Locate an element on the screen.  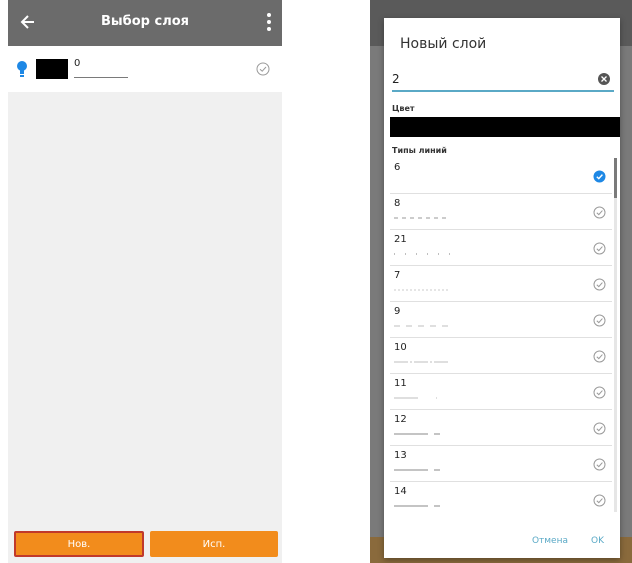
page-title: Выбор слоя is located at coordinates (144, 21).